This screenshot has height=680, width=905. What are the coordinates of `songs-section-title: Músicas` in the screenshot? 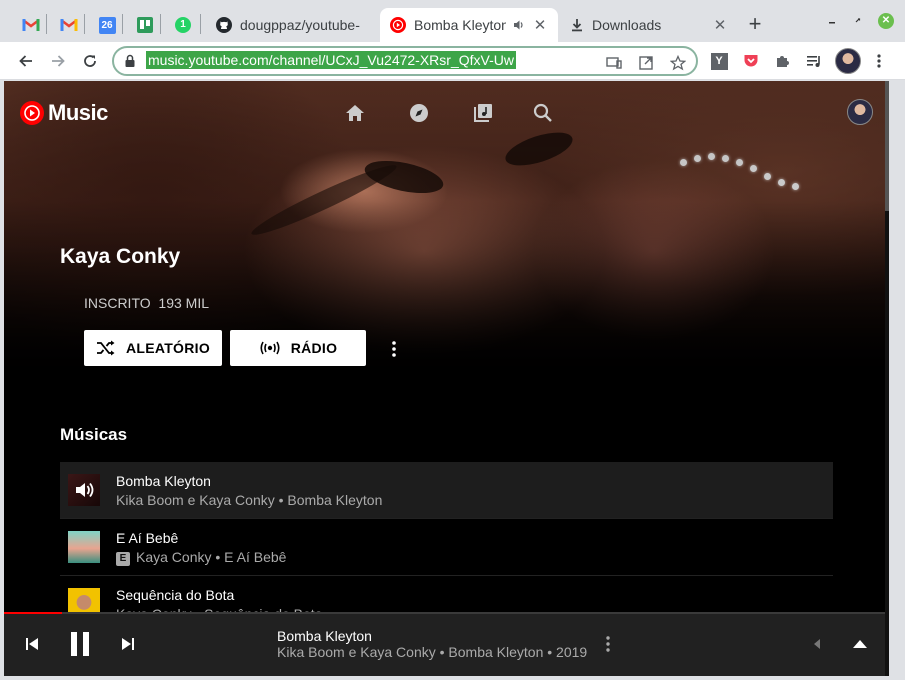 It's located at (93, 435).